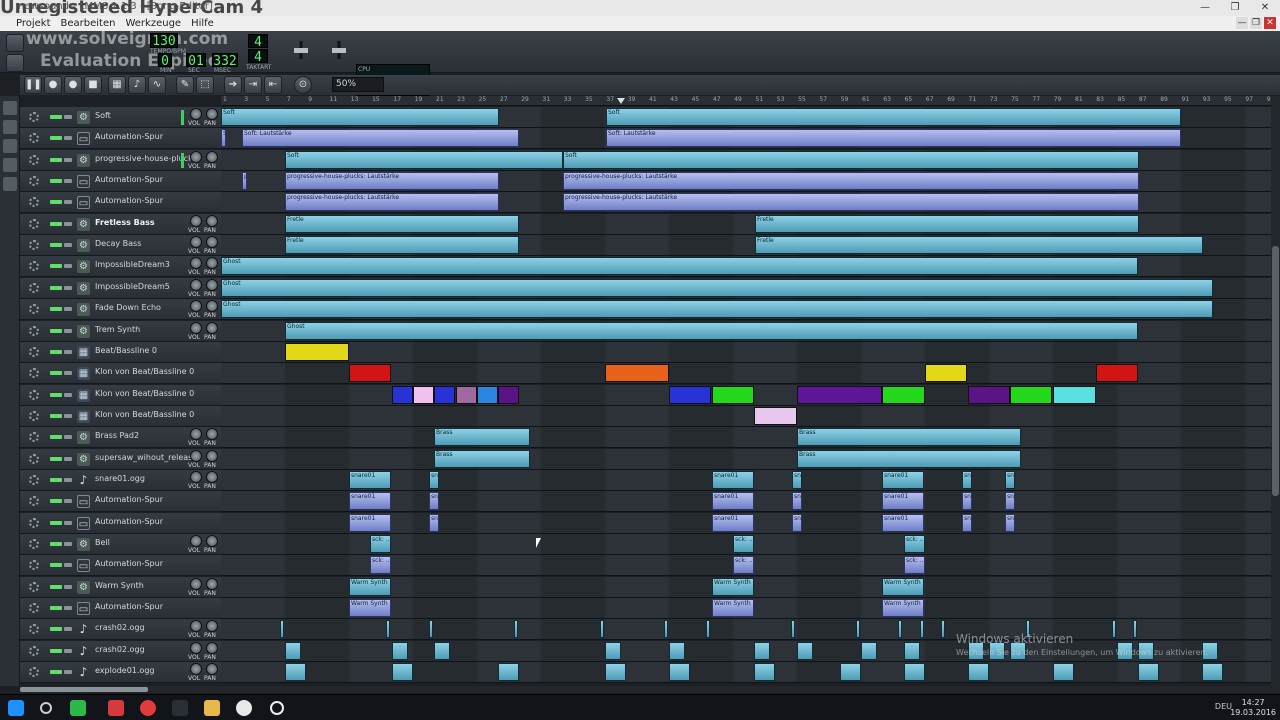  I want to click on opera-taskbar-icon, so click(148, 708).